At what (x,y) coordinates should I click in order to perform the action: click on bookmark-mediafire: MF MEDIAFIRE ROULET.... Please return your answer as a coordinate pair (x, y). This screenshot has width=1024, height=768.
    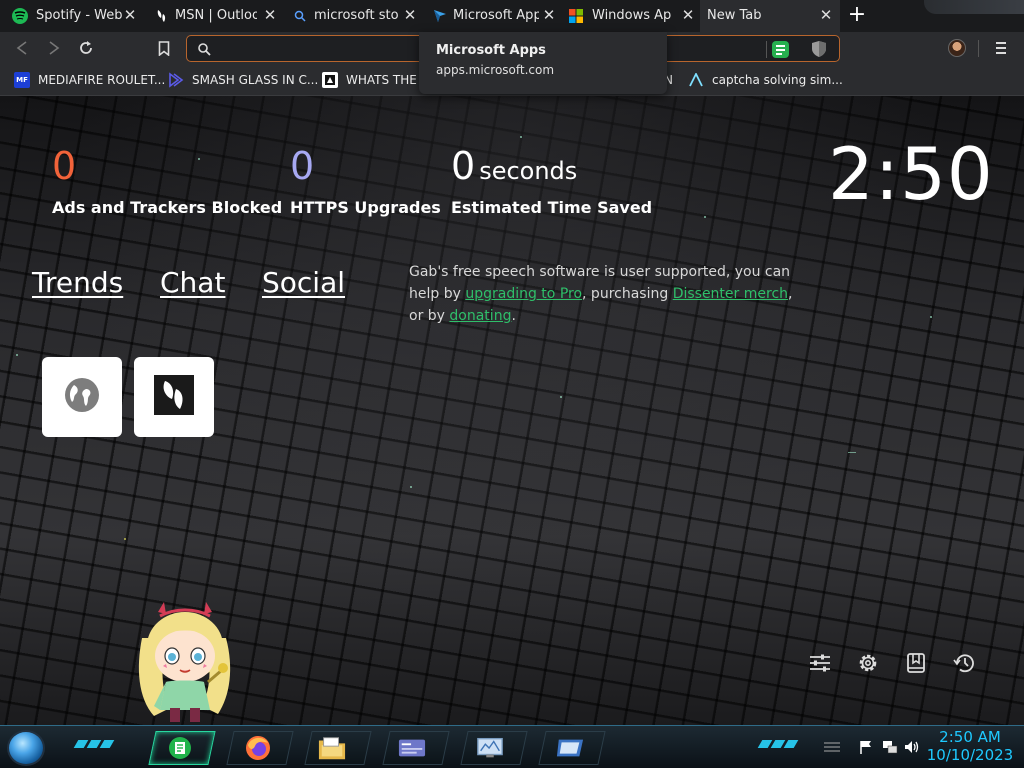
    Looking at the image, I should click on (89, 80).